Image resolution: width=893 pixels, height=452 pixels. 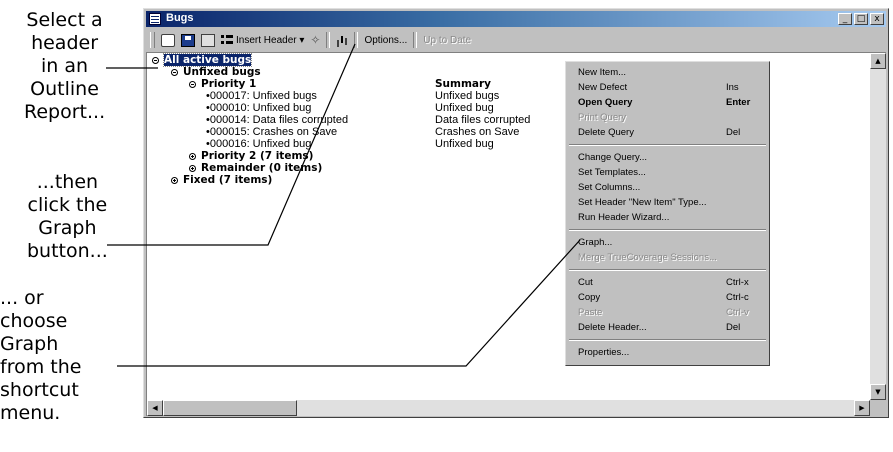 What do you see at coordinates (349, 303) in the screenshot?
I see `leader-line-graph-menu` at bounding box center [349, 303].